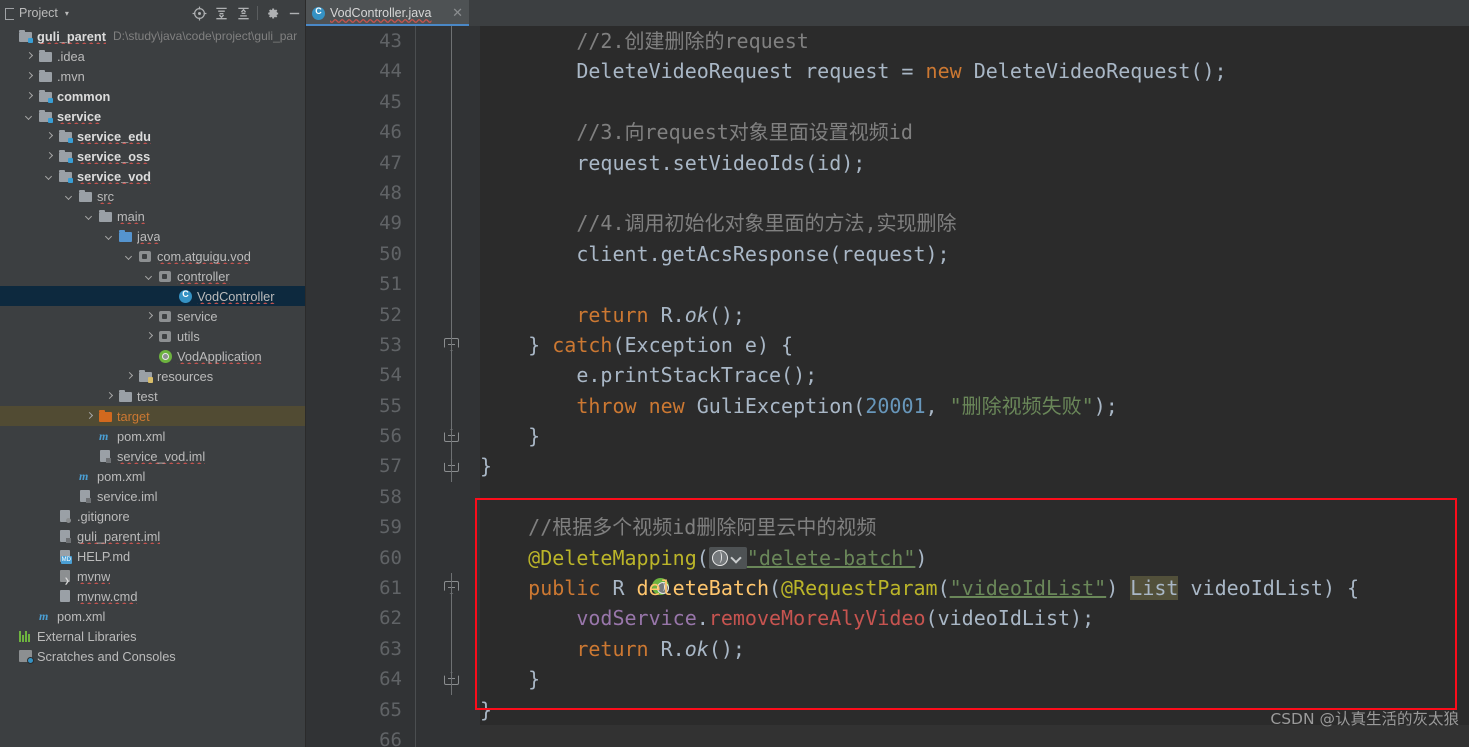 Image resolution: width=1469 pixels, height=747 pixels. What do you see at coordinates (887, 163) in the screenshot?
I see `code-line: 47 request.setVideoIds(id);` at bounding box center [887, 163].